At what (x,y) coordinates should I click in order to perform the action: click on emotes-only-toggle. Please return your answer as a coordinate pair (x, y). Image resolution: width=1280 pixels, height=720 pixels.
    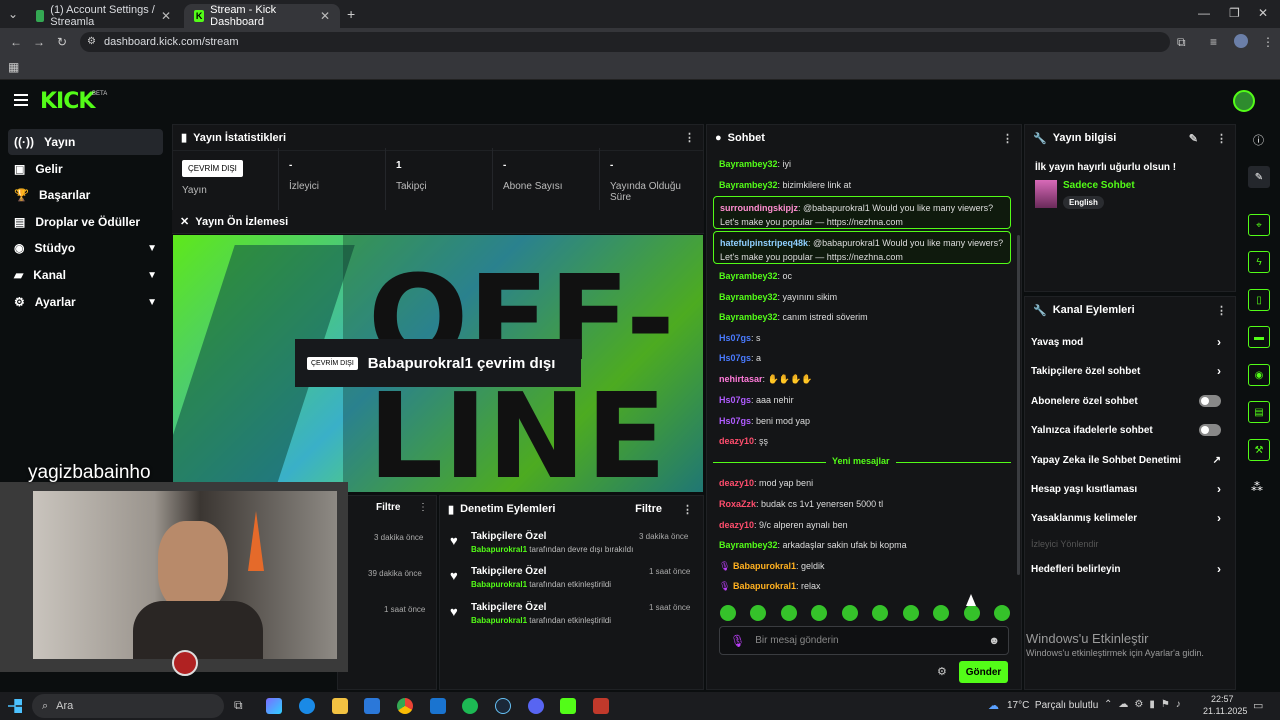
    Looking at the image, I should click on (1210, 430).